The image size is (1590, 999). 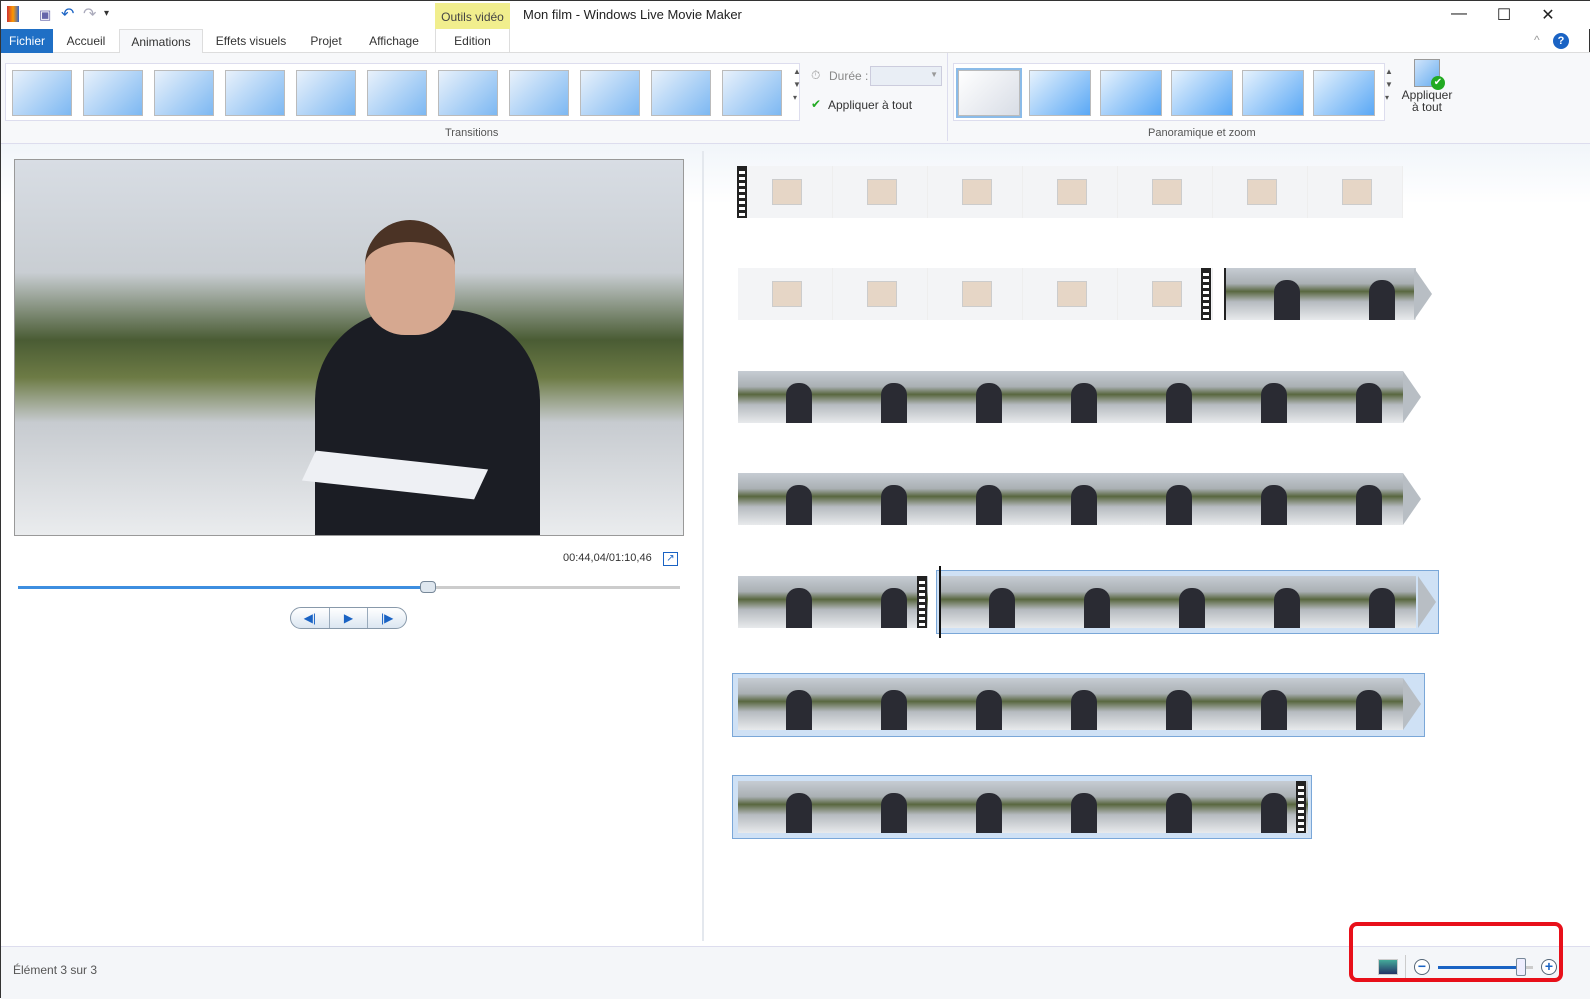 I want to click on undo-icon: ↶, so click(x=67, y=14).